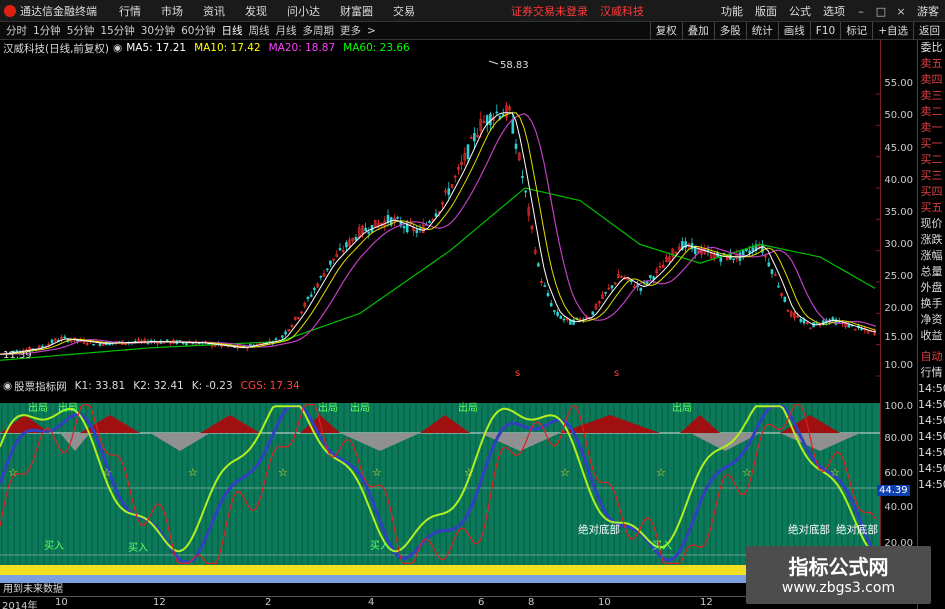 The image size is (945, 609). What do you see at coordinates (47, 30) in the screenshot?
I see `period-1min: 1分钟` at bounding box center [47, 30].